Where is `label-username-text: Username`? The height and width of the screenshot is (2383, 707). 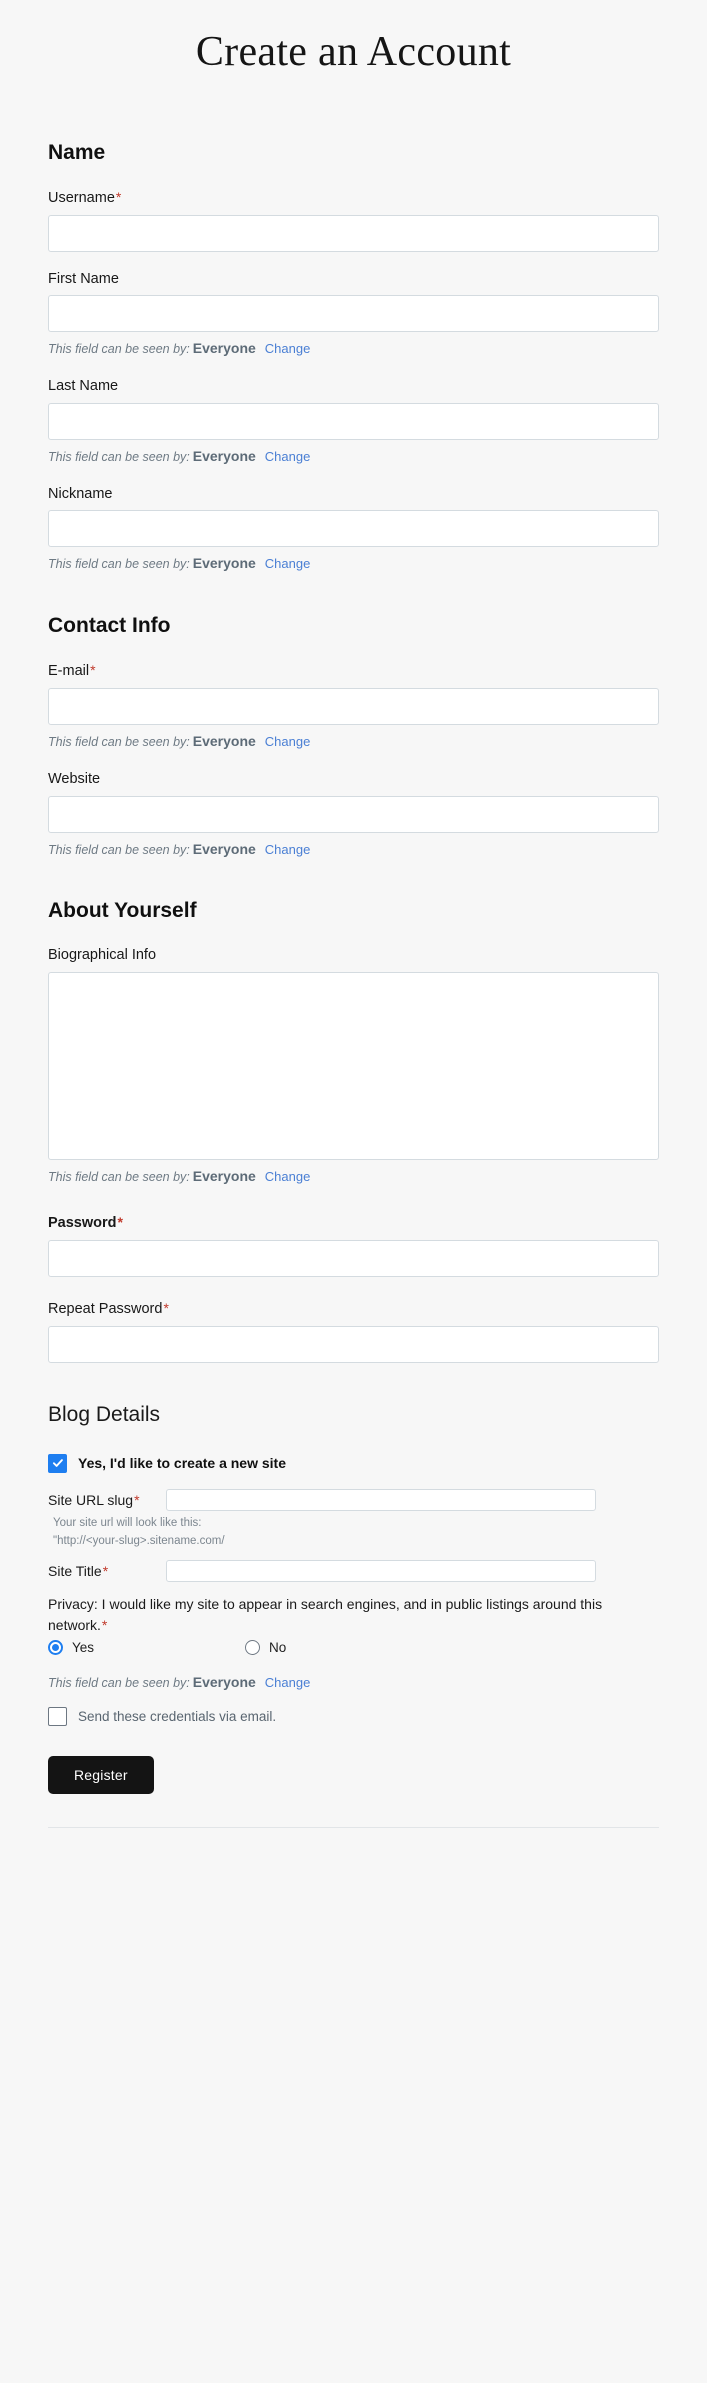 label-username-text: Username is located at coordinates (81, 197).